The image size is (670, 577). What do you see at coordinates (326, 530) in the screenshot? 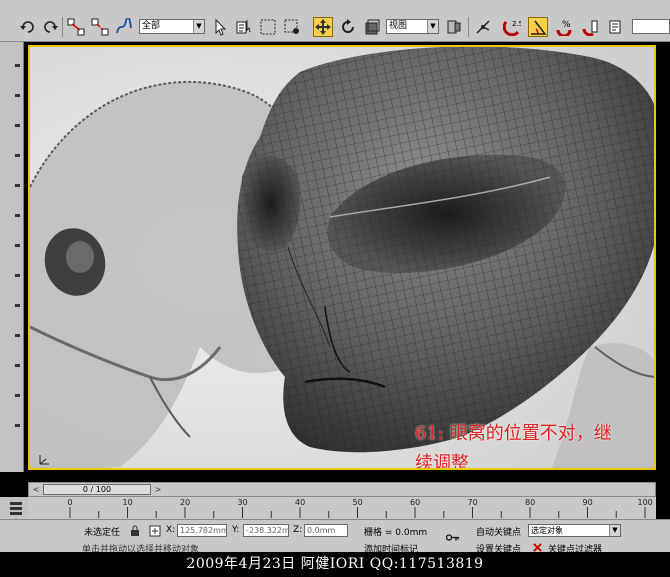
I see `z-coordinate-field: 0.0mm` at bounding box center [326, 530].